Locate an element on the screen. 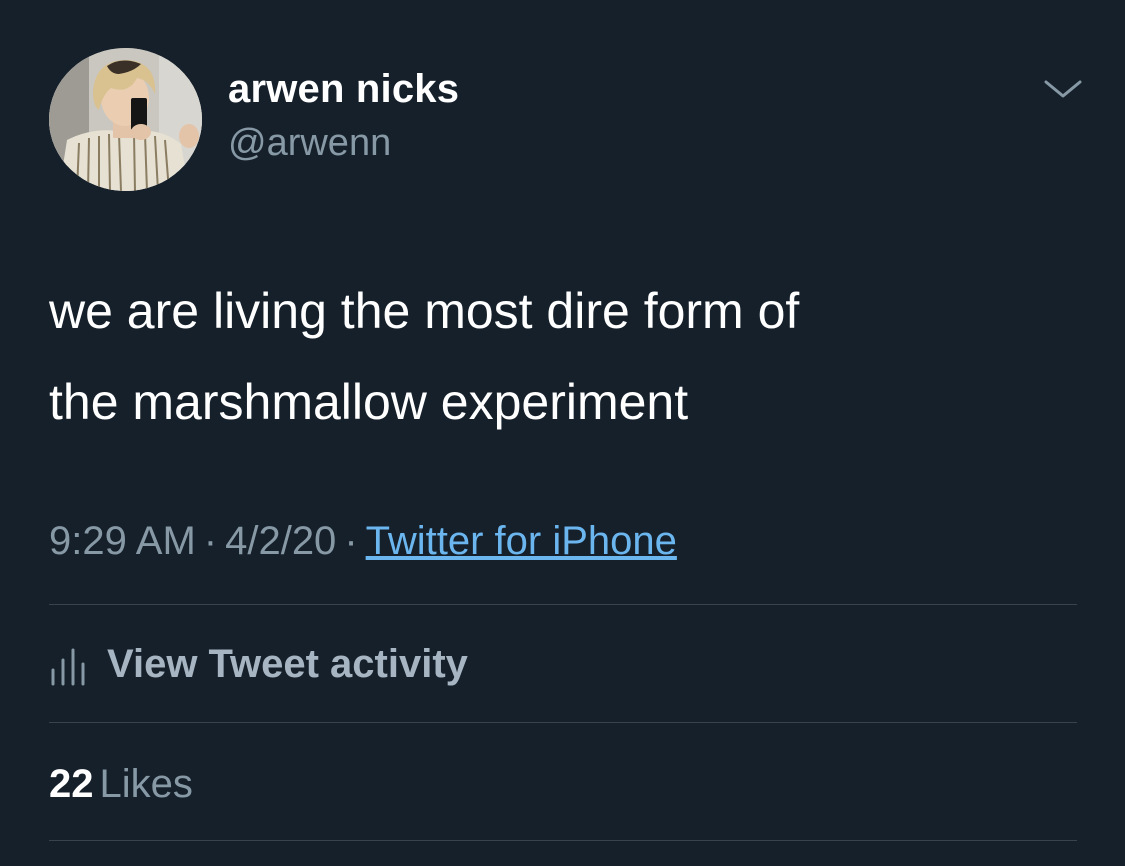 This screenshot has height=866, width=1125. likes-count: 22 is located at coordinates (71, 784).